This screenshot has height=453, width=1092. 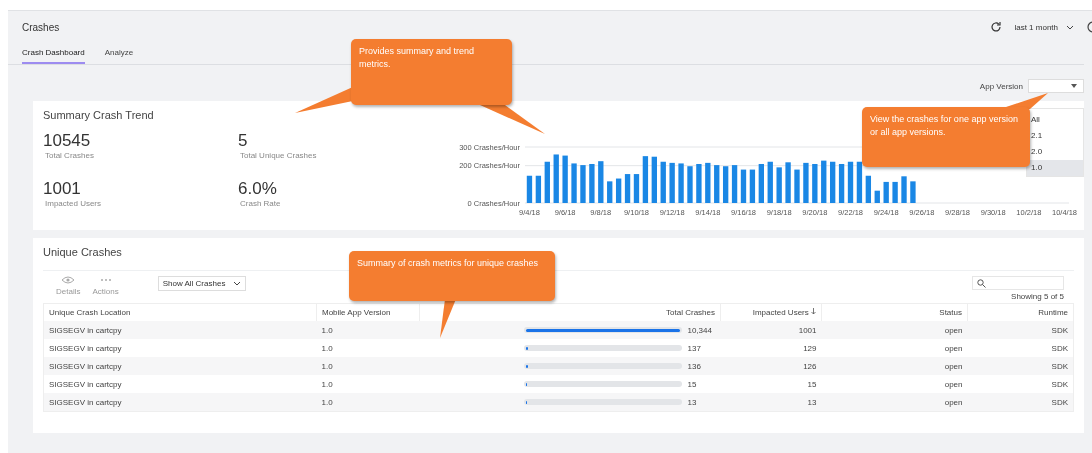 I want to click on filter-dropdown: Show All Crashes, so click(x=202, y=283).